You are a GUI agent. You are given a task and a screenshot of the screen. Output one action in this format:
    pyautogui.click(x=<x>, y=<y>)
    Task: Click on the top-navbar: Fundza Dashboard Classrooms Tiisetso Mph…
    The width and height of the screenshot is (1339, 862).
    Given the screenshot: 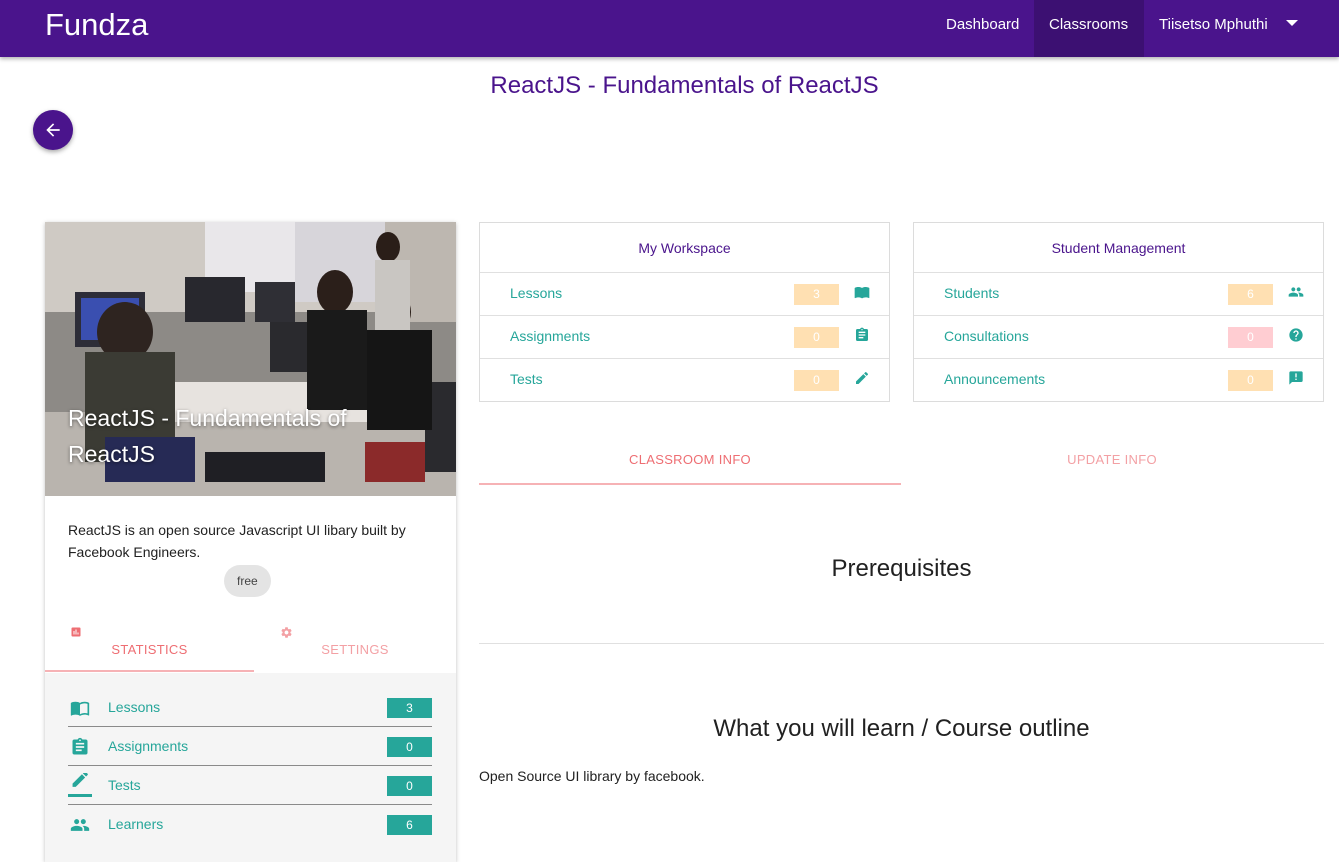 What is the action you would take?
    pyautogui.click(x=669, y=28)
    